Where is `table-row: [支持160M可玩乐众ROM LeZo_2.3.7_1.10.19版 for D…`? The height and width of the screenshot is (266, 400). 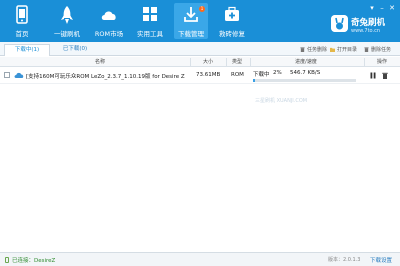 table-row: [支持160M可玩乐众ROM LeZo_2.3.7_1.10.19版 for D… is located at coordinates (200, 76).